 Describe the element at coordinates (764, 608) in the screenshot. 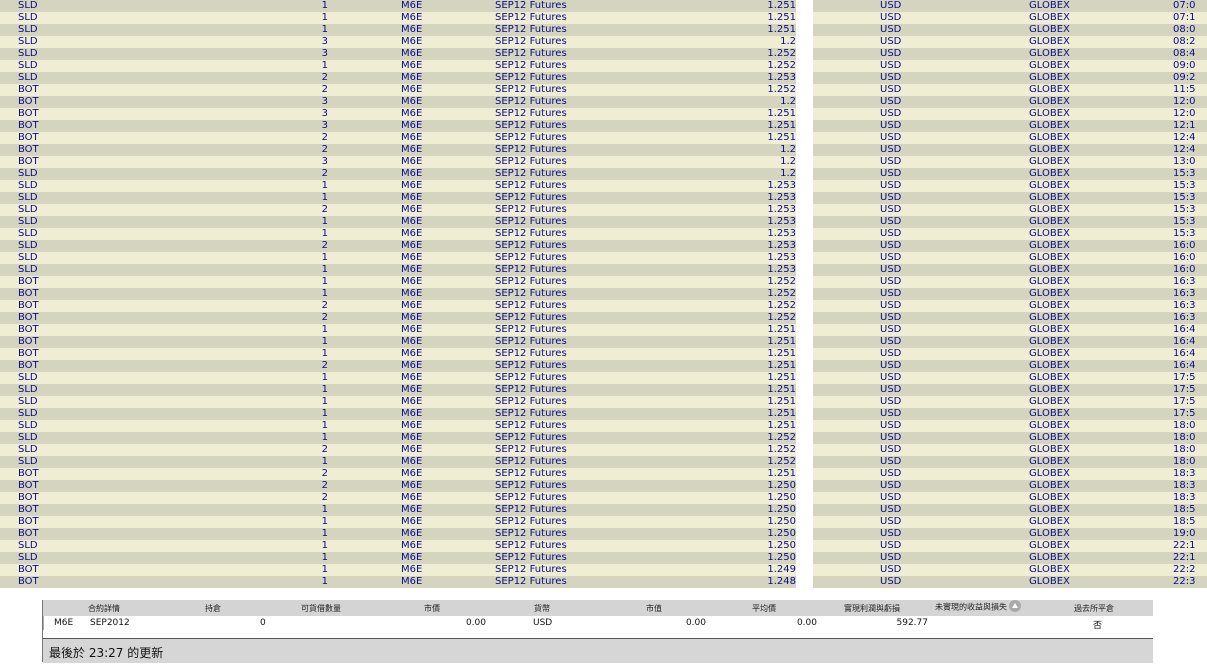

I see `header-avg-price: 平均價` at that location.